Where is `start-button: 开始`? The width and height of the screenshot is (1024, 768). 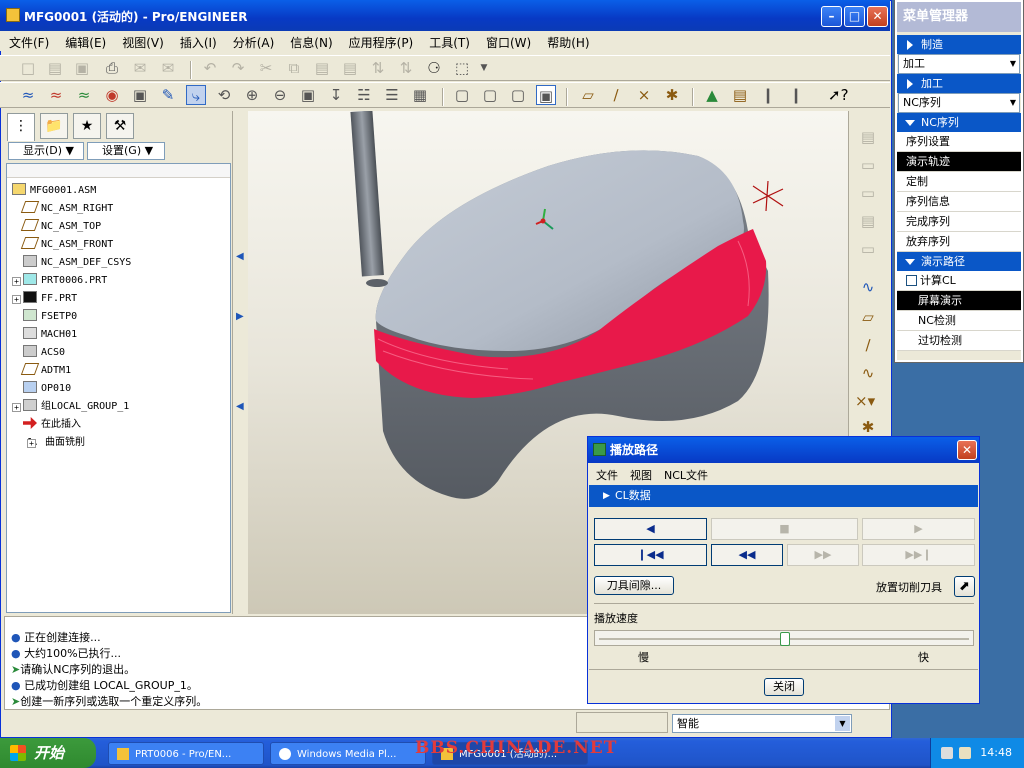 start-button: 开始 is located at coordinates (48, 753).